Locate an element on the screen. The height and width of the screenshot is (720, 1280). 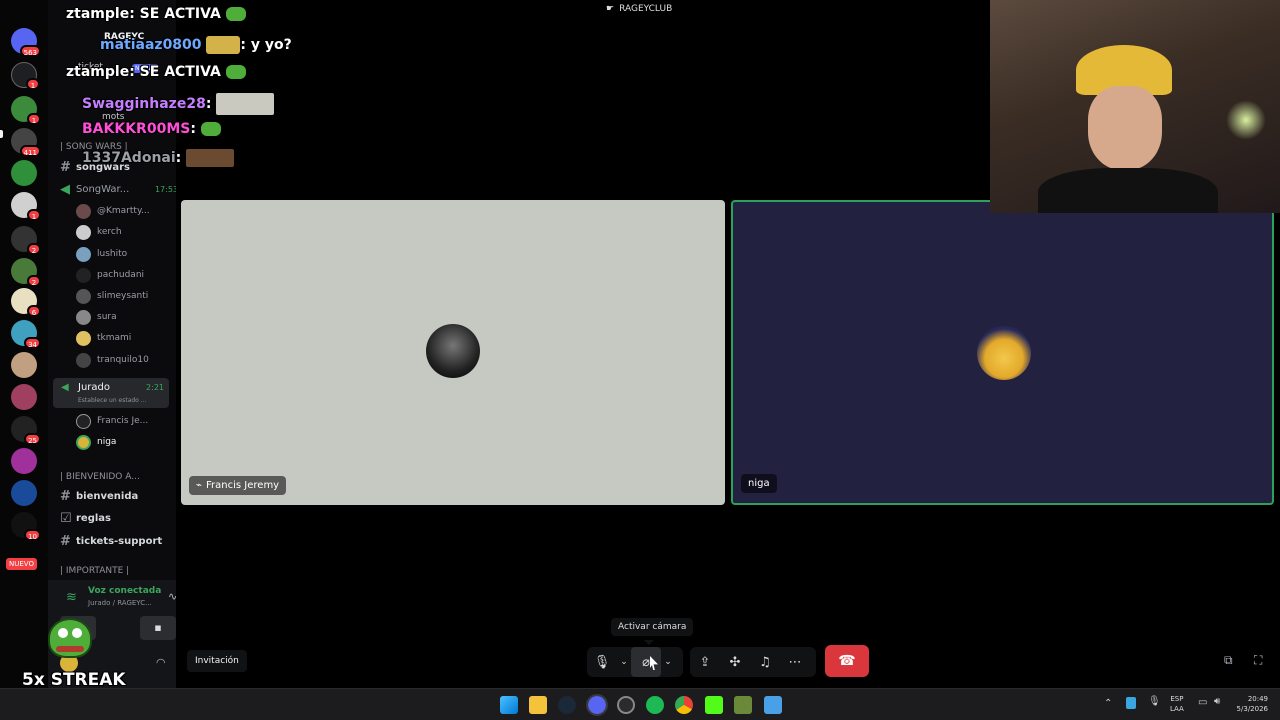
voice-member: tkmami is located at coordinates (126, 338).